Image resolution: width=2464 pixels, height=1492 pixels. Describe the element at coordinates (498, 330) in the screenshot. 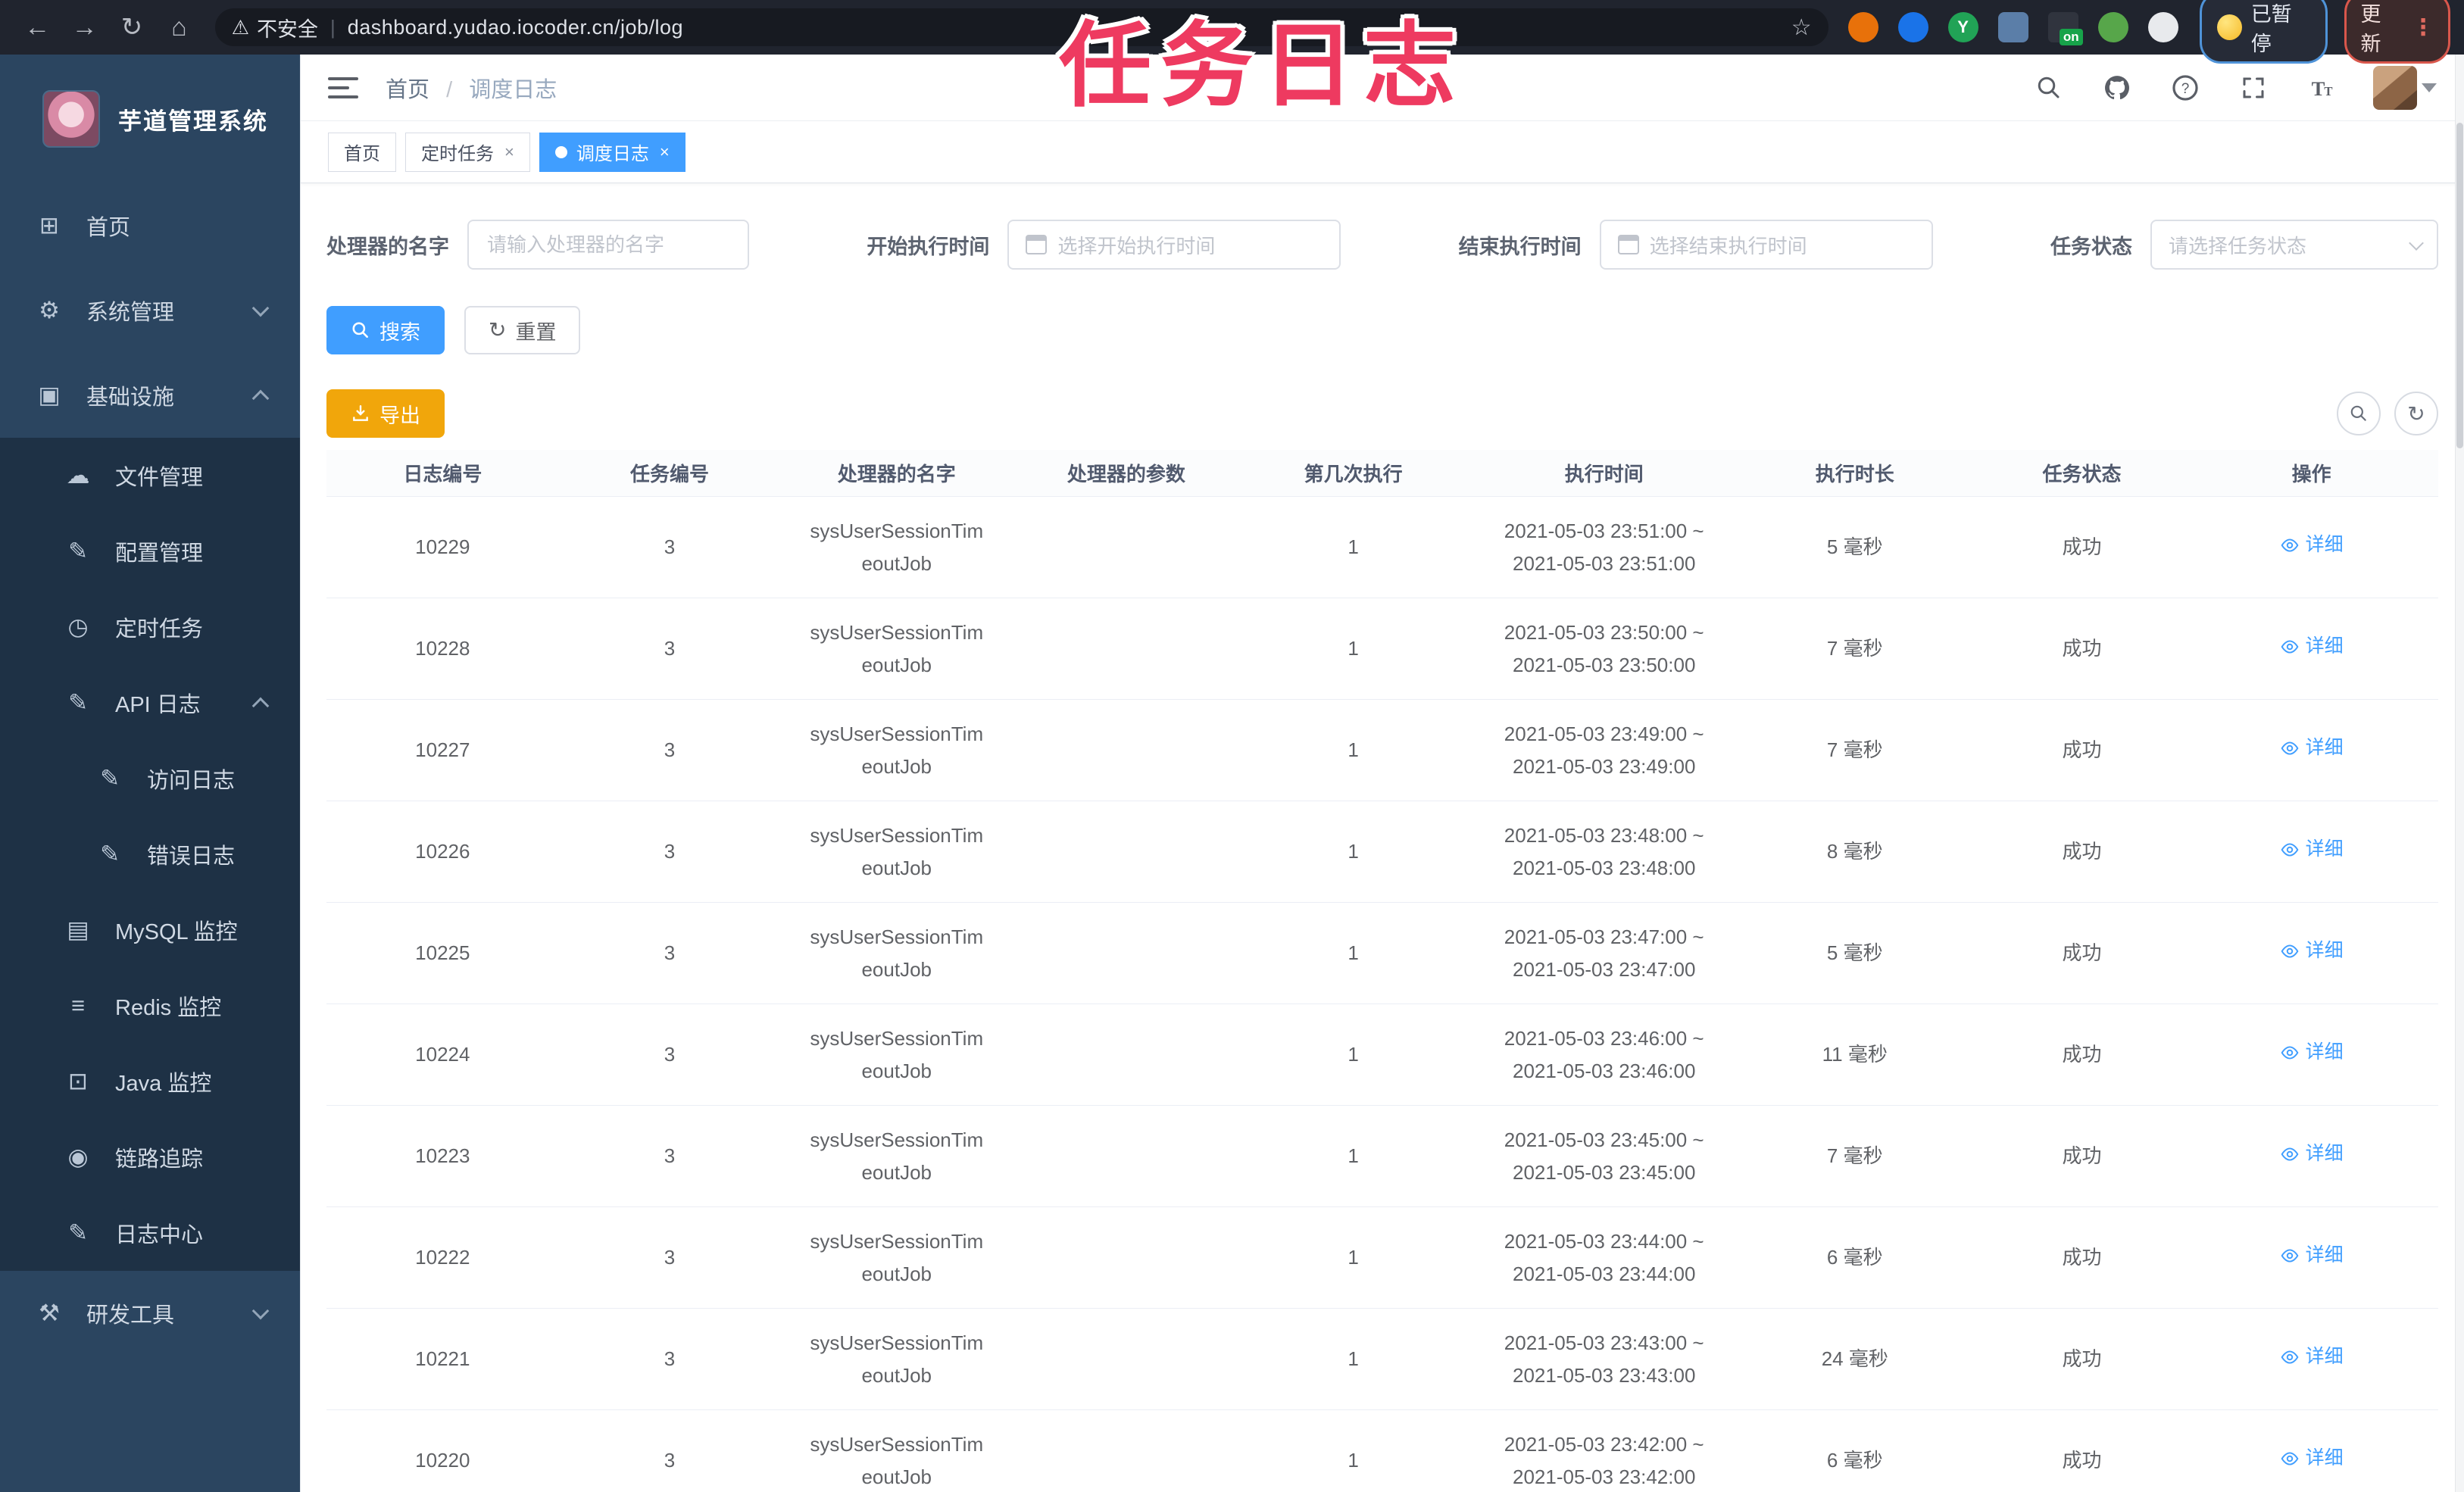

I see `refresh-icon: ↻` at that location.